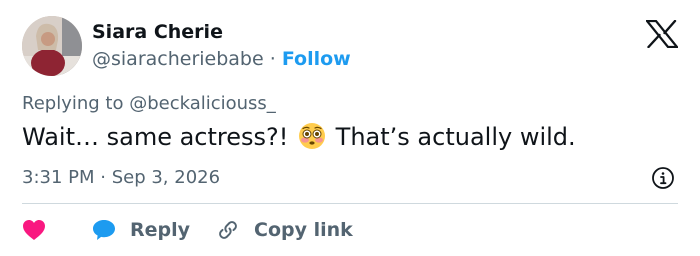 Image resolution: width=700 pixels, height=256 pixels. I want to click on copy-link-label: Copy link, so click(303, 230).